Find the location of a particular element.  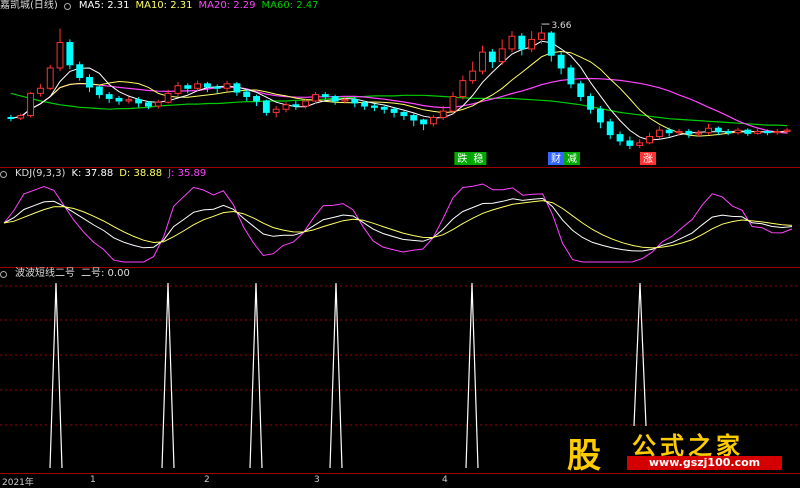

sub-title: 波波短线二号 is located at coordinates (45, 273).